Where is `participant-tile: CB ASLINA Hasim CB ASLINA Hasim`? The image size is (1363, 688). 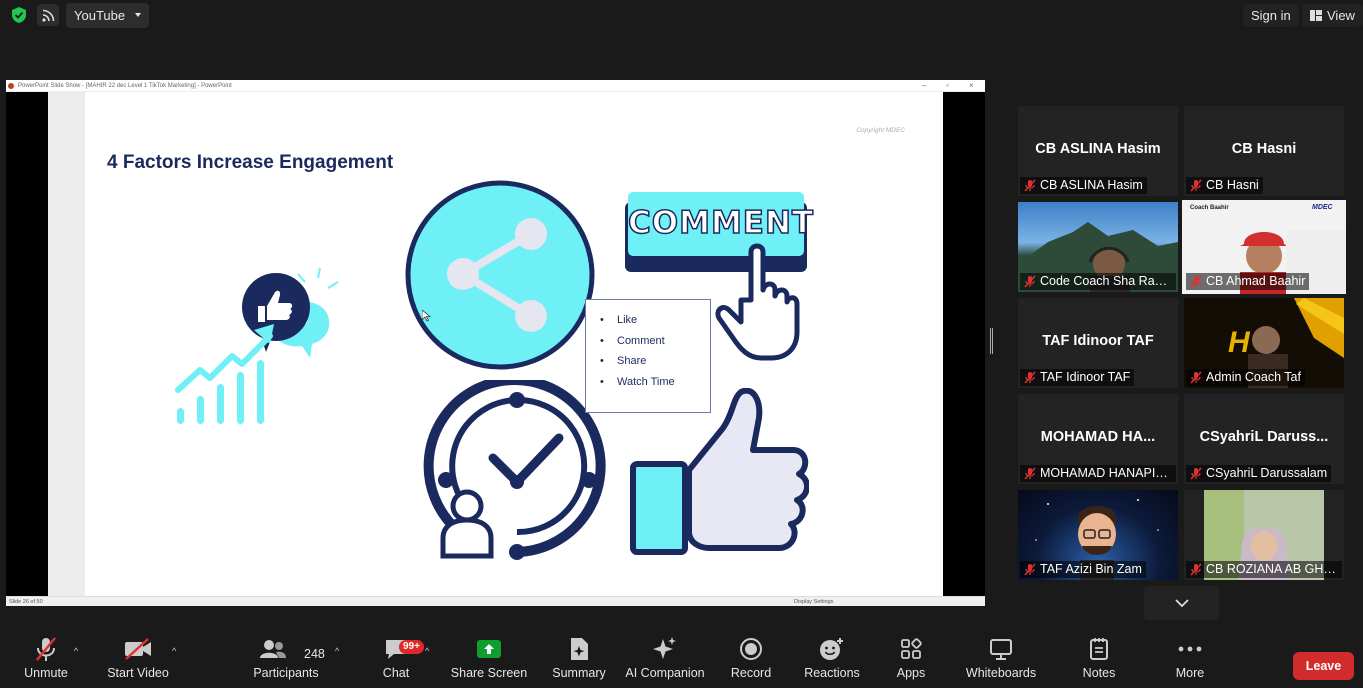 participant-tile: CB ASLINA Hasim CB ASLINA Hasim is located at coordinates (1098, 151).